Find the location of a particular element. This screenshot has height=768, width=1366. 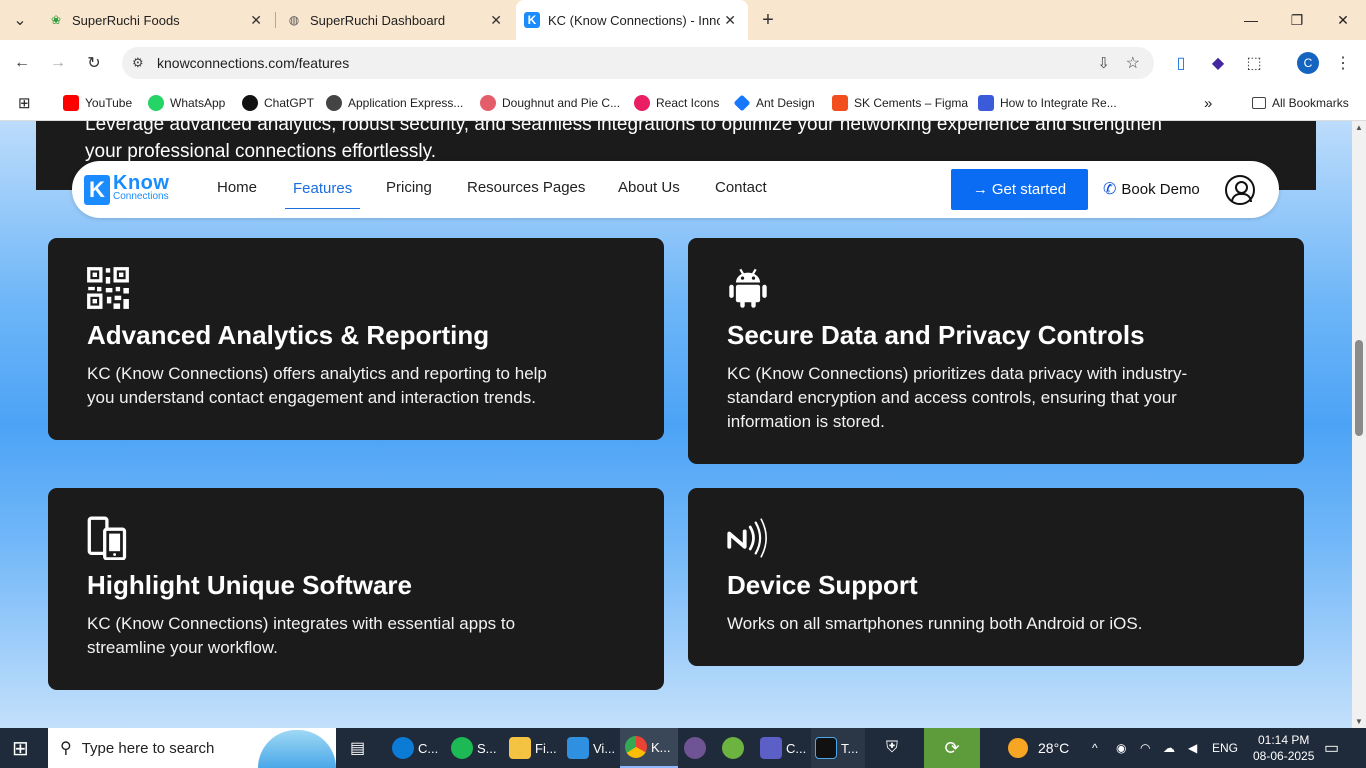

notifications-icon: ▭ is located at coordinates (1331, 748).